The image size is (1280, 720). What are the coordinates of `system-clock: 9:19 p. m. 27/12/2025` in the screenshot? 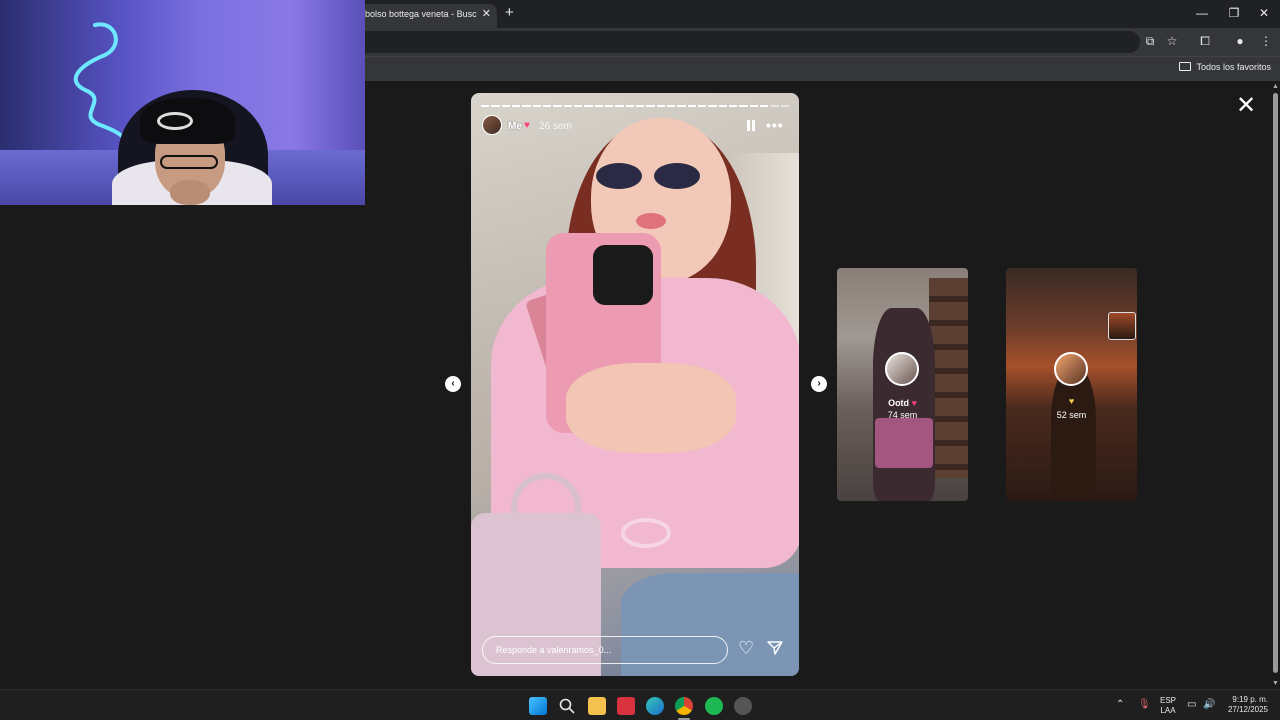 It's located at (1245, 705).